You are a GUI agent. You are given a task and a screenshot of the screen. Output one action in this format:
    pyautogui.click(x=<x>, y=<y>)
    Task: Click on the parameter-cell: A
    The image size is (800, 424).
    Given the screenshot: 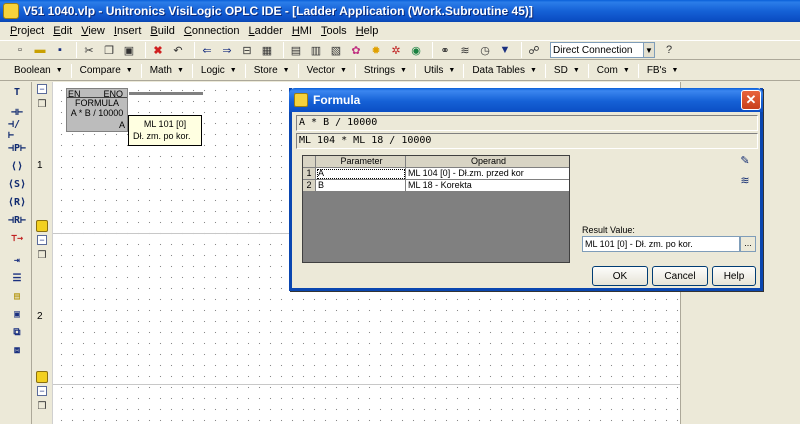 What is the action you would take?
    pyautogui.click(x=361, y=174)
    